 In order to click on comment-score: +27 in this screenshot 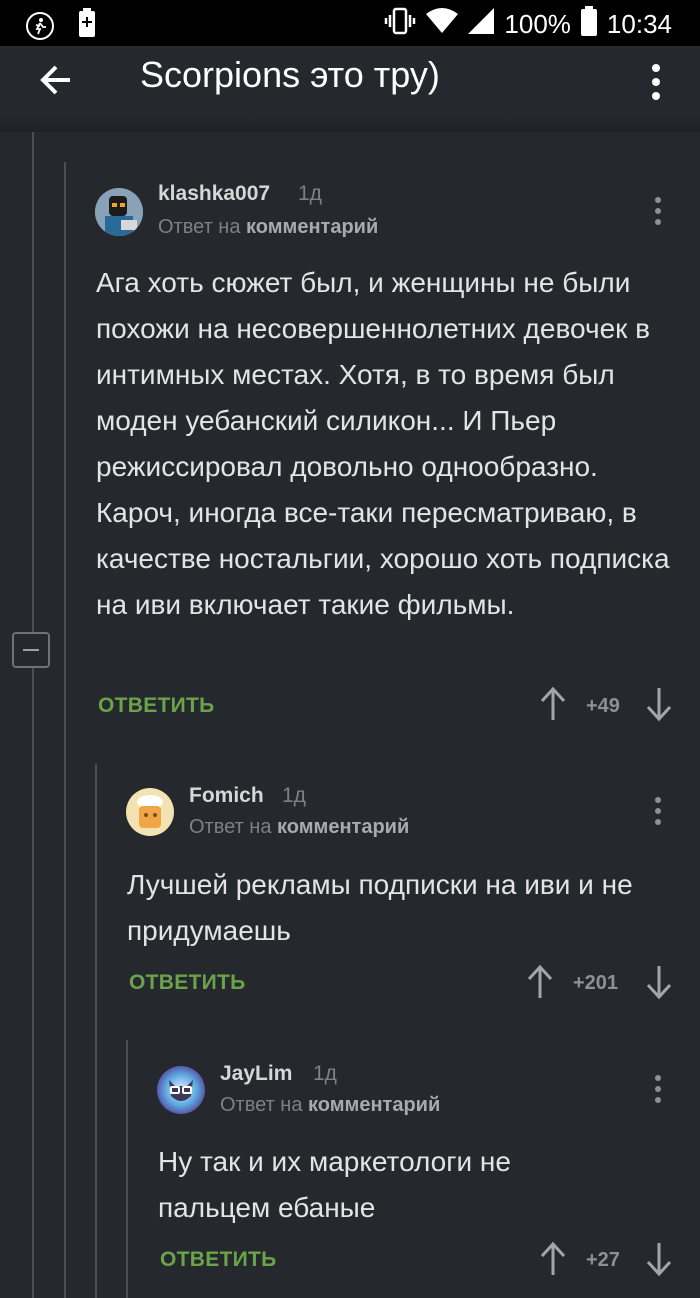, I will do `click(603, 1260)`.